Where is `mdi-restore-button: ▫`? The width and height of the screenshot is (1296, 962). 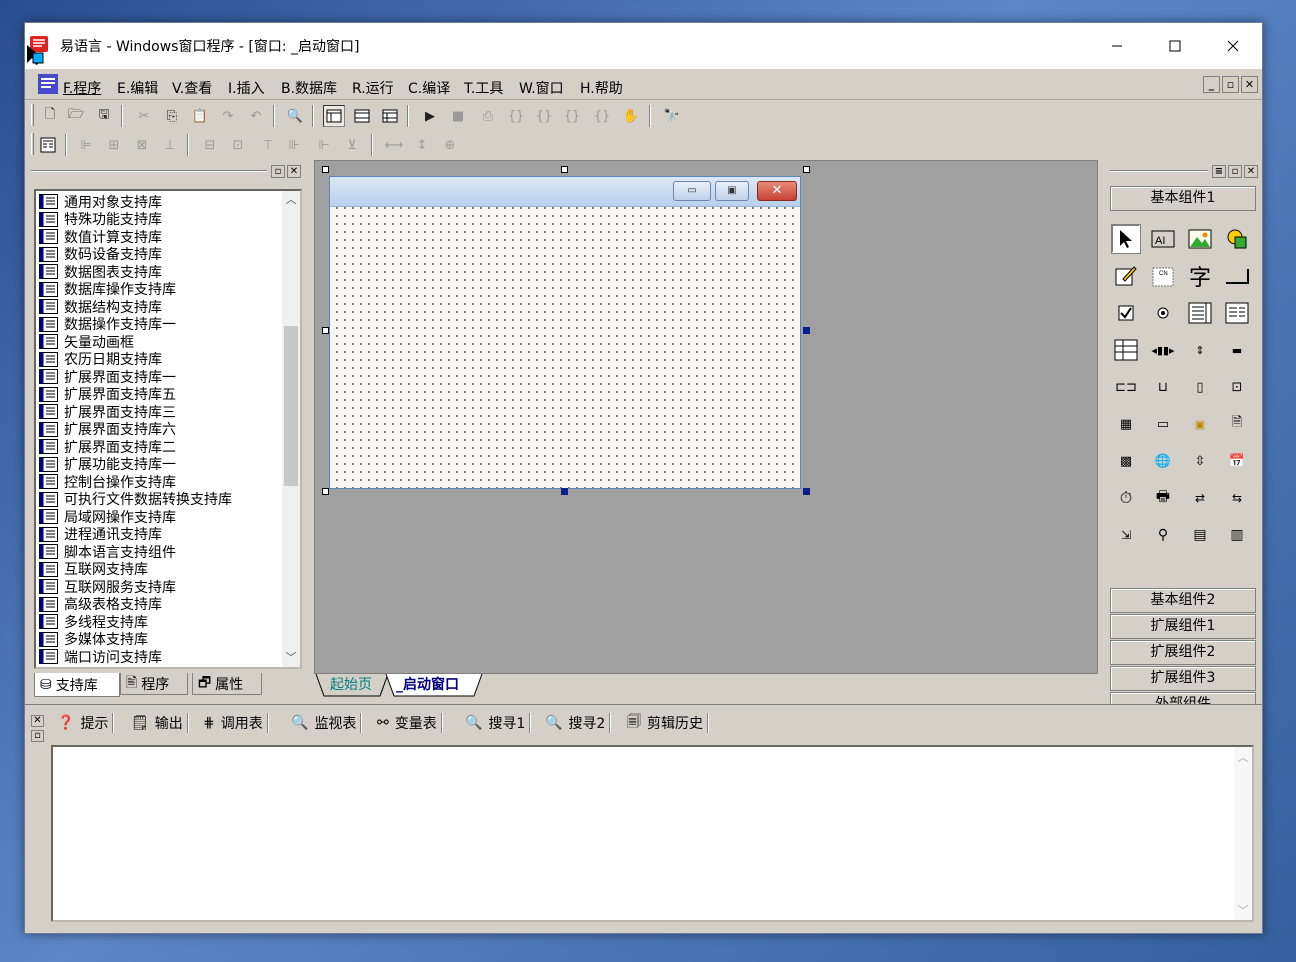
mdi-restore-button: ▫ is located at coordinates (1230, 84).